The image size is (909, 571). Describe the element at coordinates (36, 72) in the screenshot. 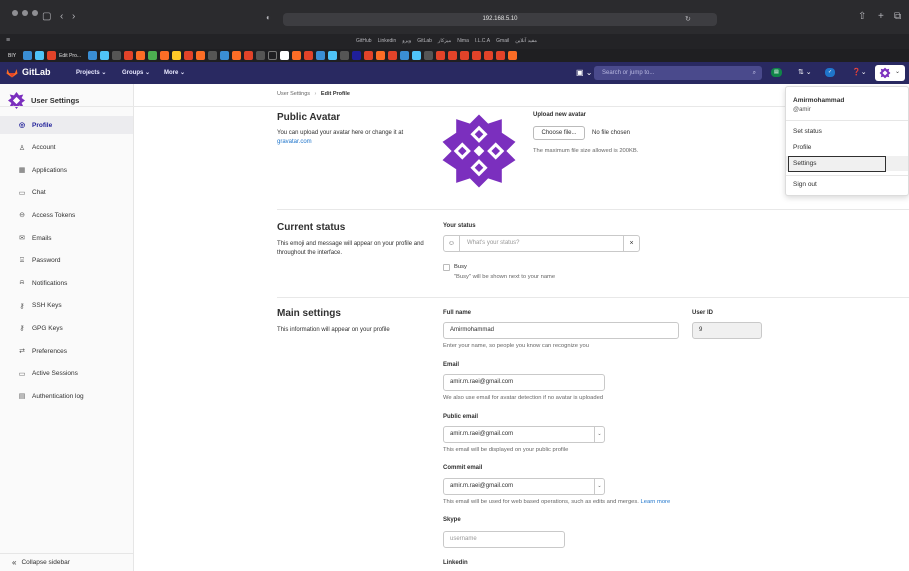

I see `brand-name: GitLab` at that location.